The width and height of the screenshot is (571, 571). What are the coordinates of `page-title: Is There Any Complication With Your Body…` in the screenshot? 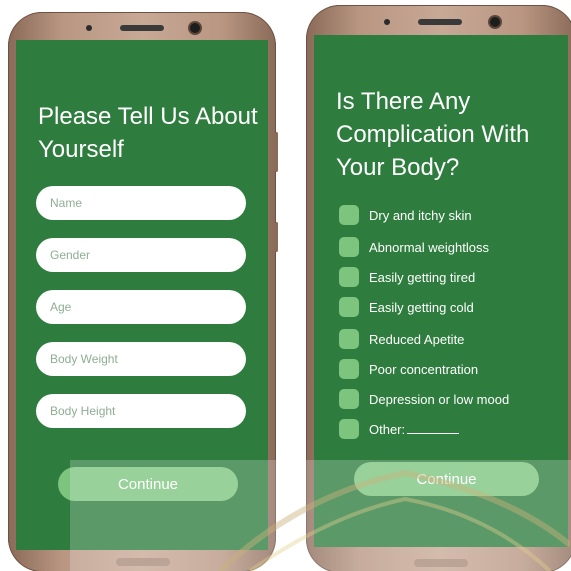 It's located at (433, 134).